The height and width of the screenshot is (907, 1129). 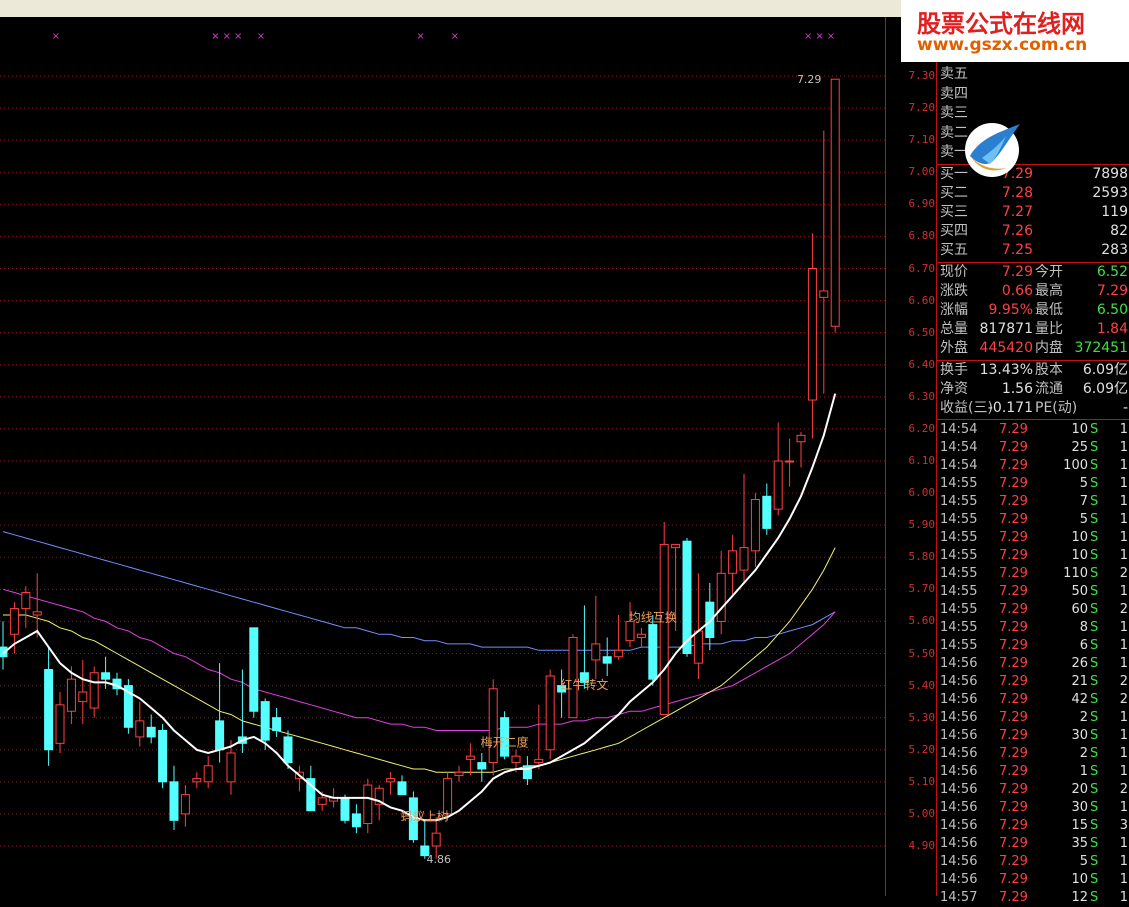 What do you see at coordinates (1083, 502) in the screenshot?
I see `tick-volume: 7` at bounding box center [1083, 502].